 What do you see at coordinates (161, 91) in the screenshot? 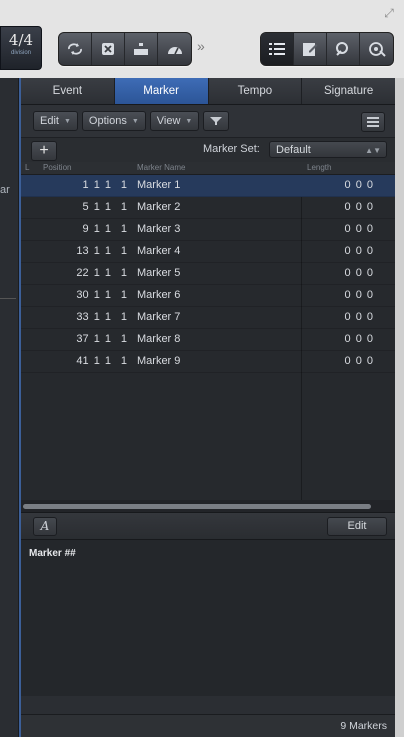
I see `tab-marker: Marker` at bounding box center [161, 91].